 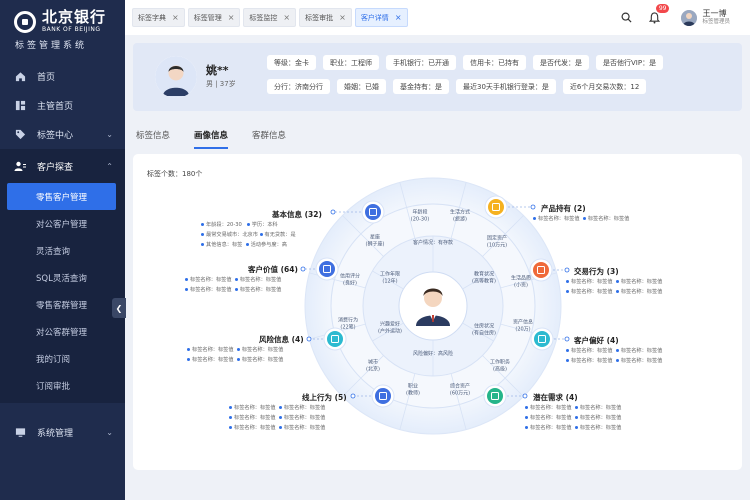 What do you see at coordinates (55, 136) in the screenshot?
I see `nav-tag-center-label: 标签中心` at bounding box center [55, 136].